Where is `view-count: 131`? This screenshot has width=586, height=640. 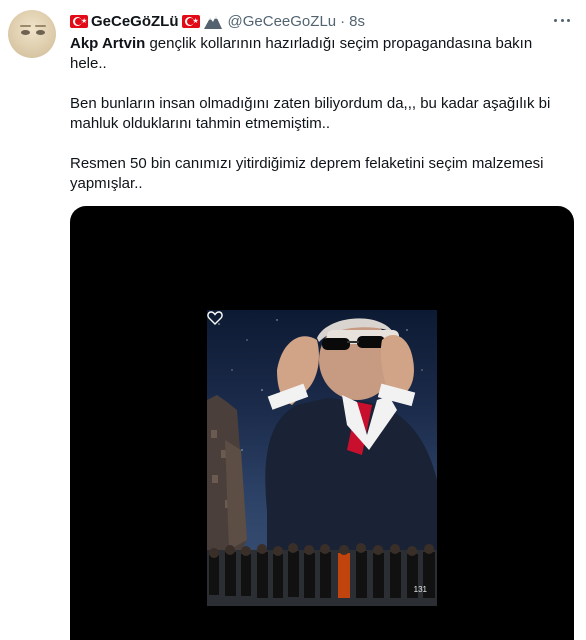 view-count: 131 is located at coordinates (420, 589).